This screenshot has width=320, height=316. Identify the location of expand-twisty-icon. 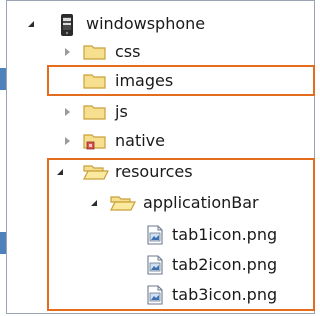
(31, 24).